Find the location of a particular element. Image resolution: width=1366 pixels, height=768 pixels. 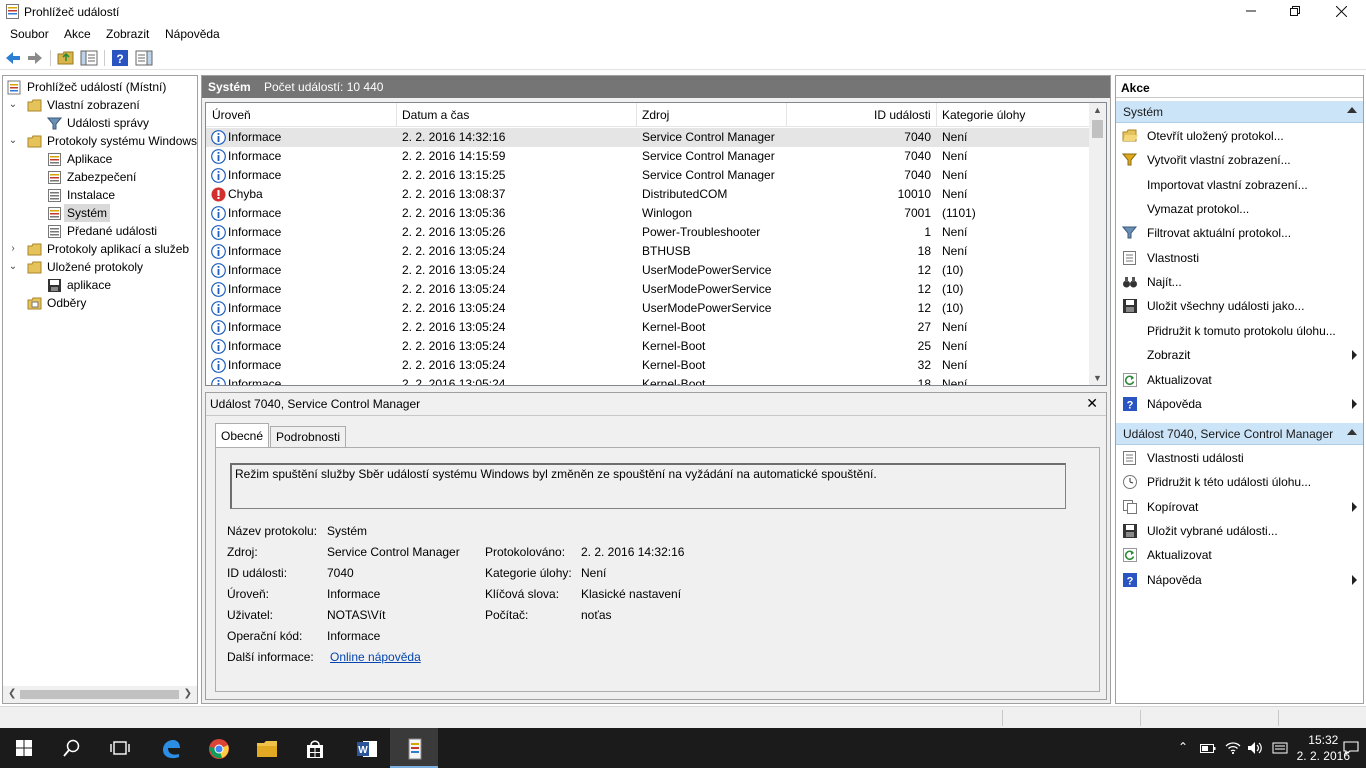

start-button is located at coordinates (24, 748).